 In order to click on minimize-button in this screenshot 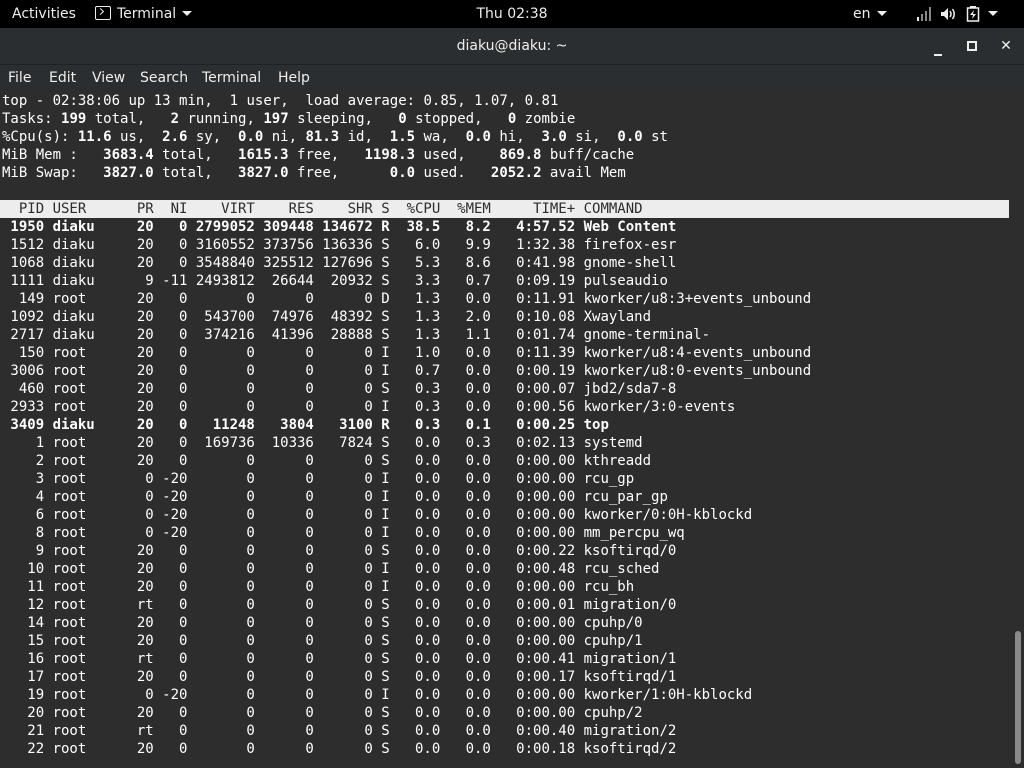, I will do `click(938, 46)`.